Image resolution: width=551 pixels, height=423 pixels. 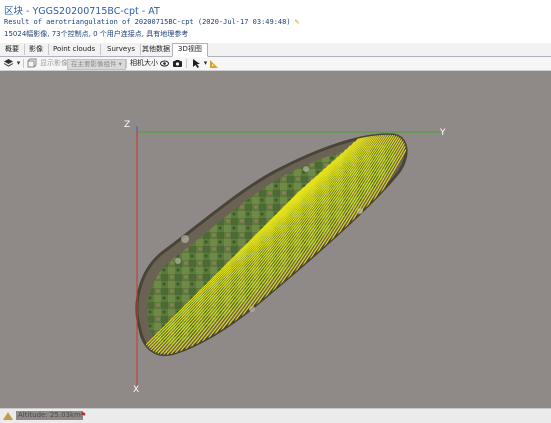 What do you see at coordinates (49, 415) in the screenshot?
I see `altitude-readout: Altitude: 25.03km` at bounding box center [49, 415].